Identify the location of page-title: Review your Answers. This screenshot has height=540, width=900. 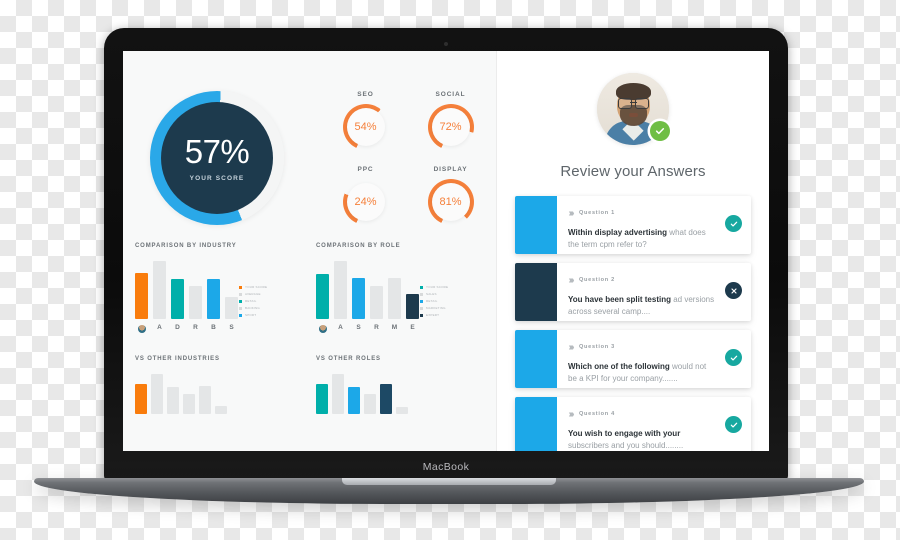
(633, 171).